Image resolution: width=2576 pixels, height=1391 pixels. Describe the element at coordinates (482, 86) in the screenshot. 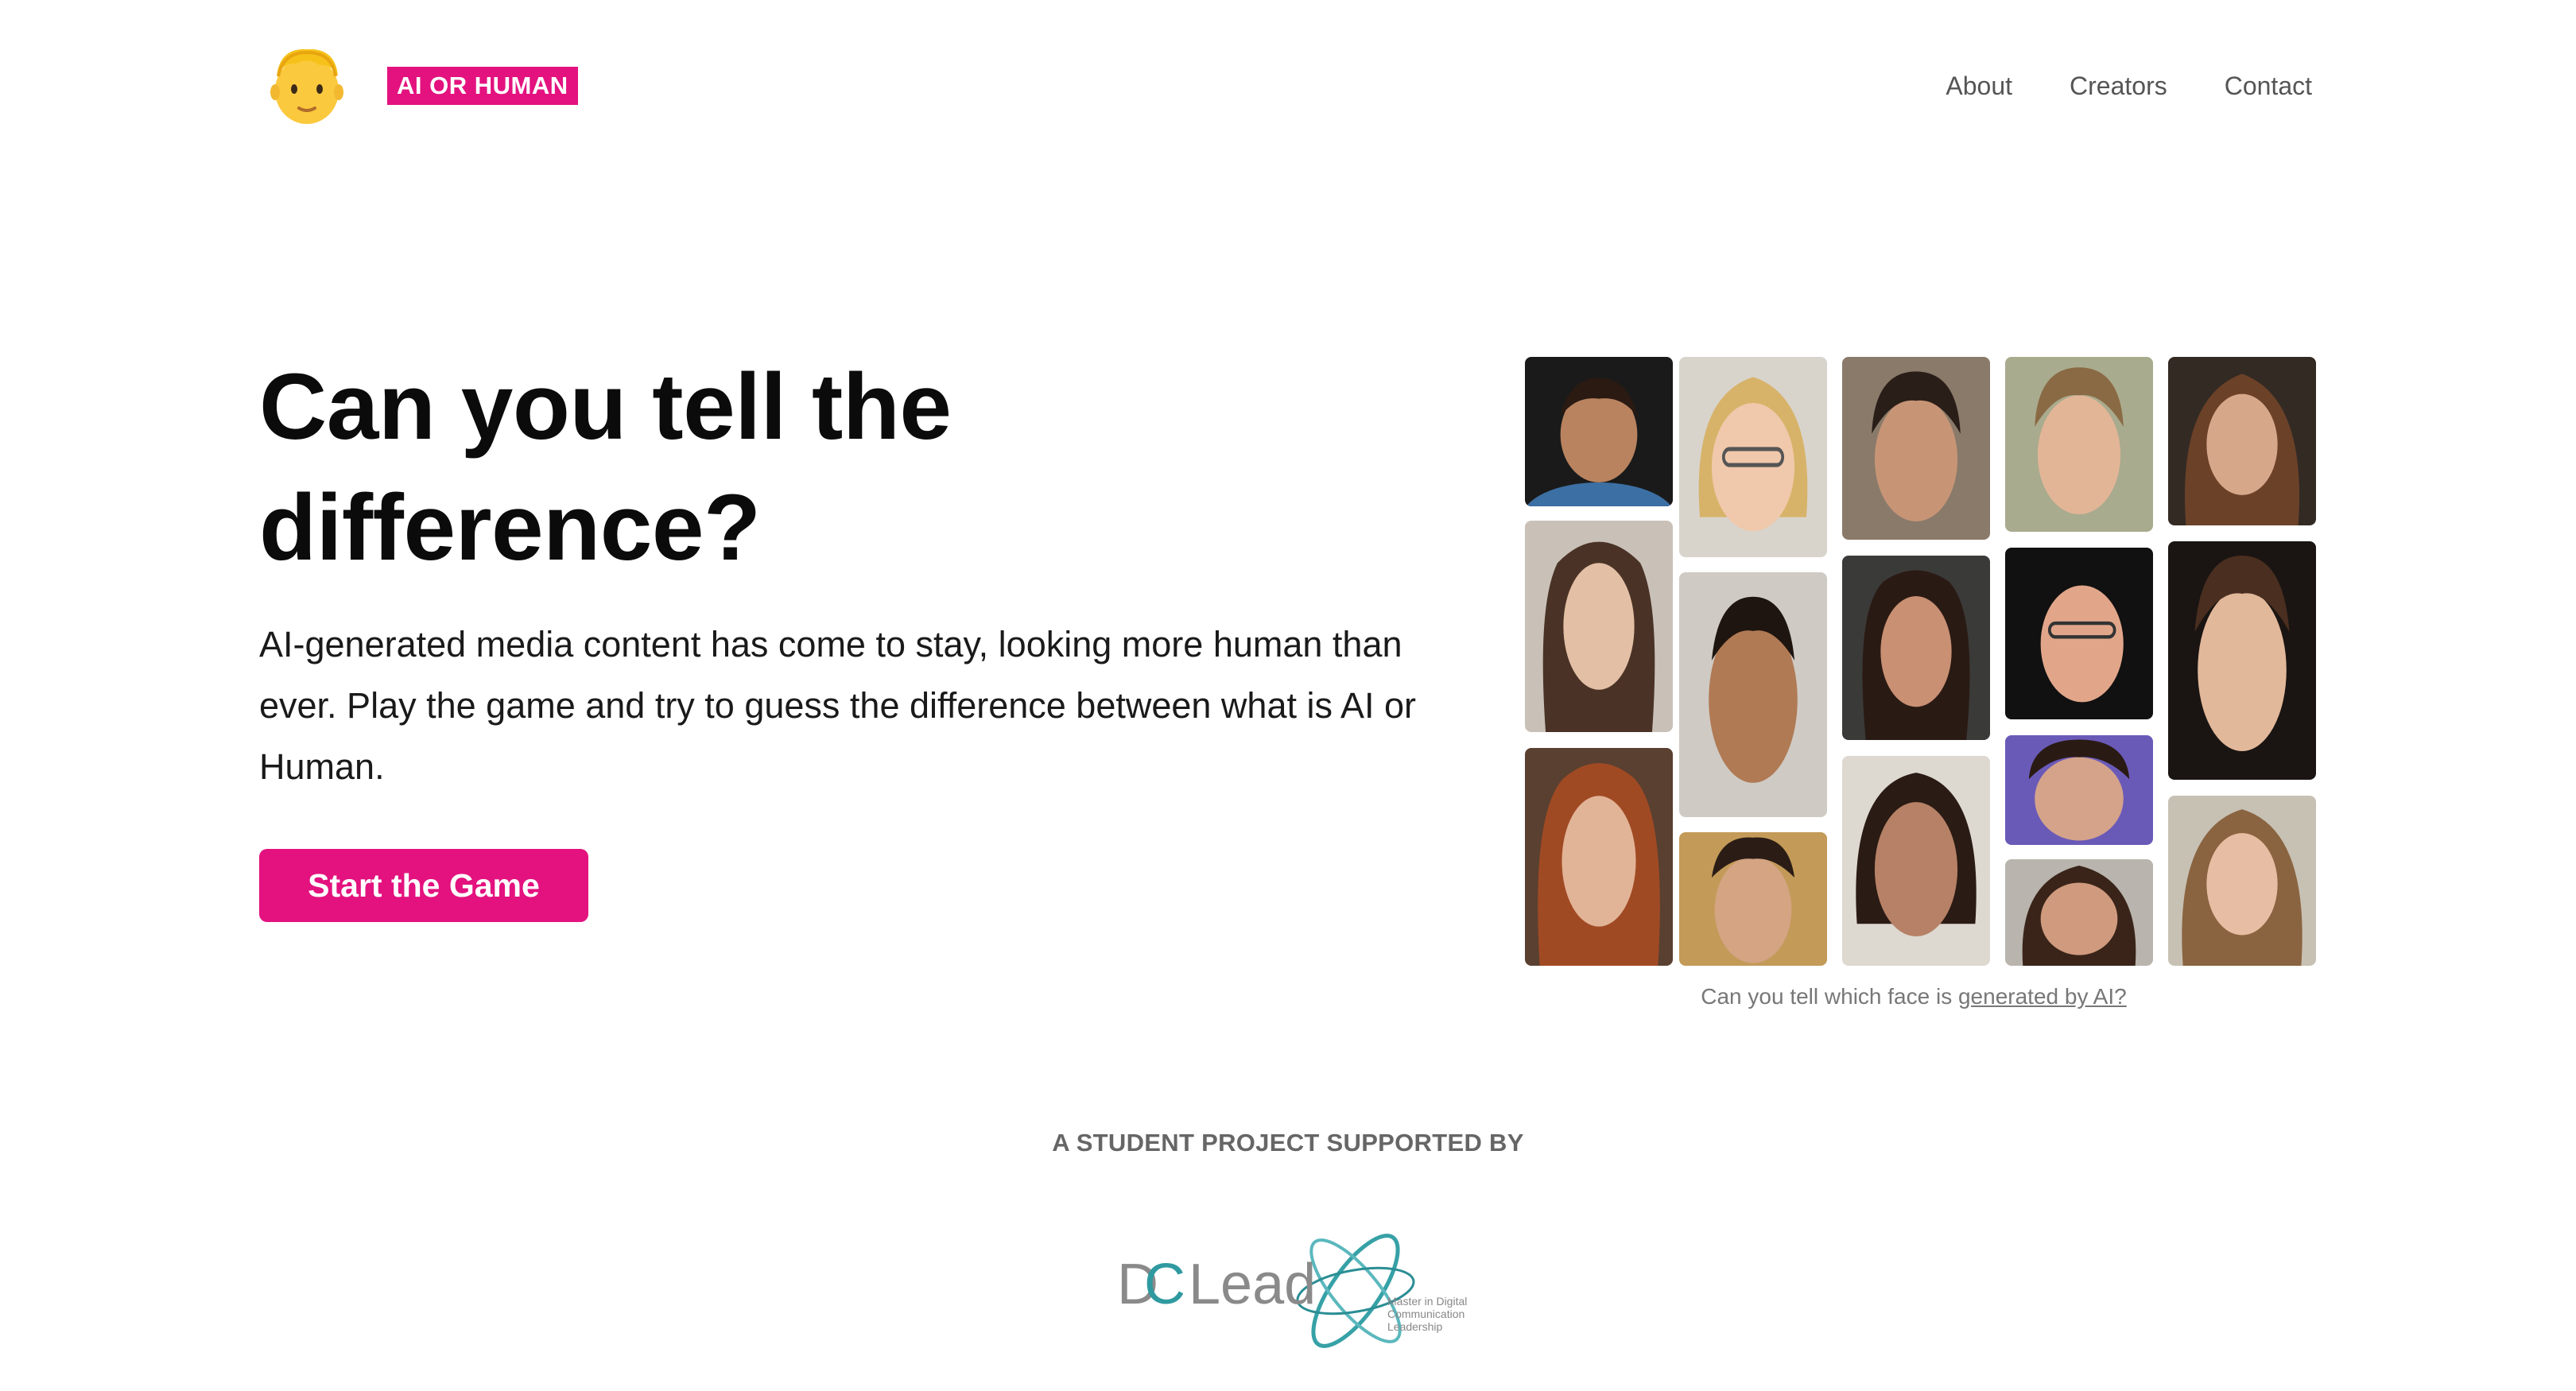

I see `brand-badge: AI OR HUMAN` at that location.